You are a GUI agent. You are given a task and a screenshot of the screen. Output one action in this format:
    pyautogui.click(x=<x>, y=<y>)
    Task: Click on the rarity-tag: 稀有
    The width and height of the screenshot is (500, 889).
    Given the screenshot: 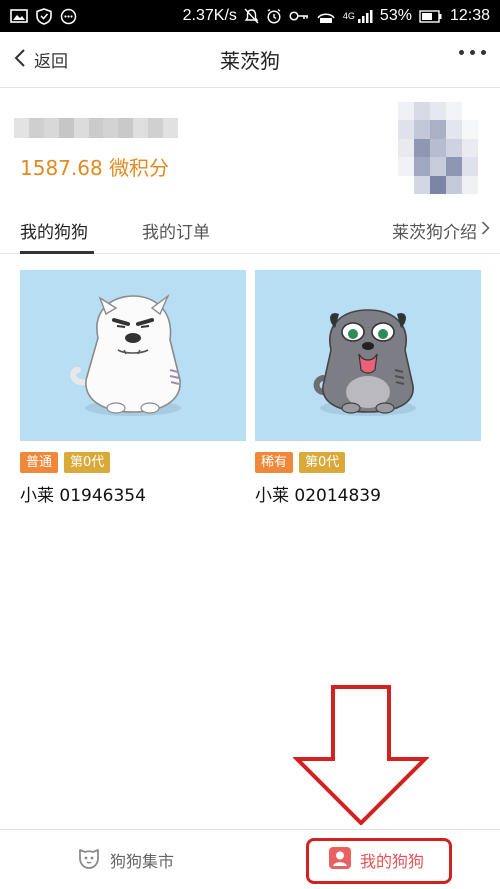 What is the action you would take?
    pyautogui.click(x=274, y=462)
    